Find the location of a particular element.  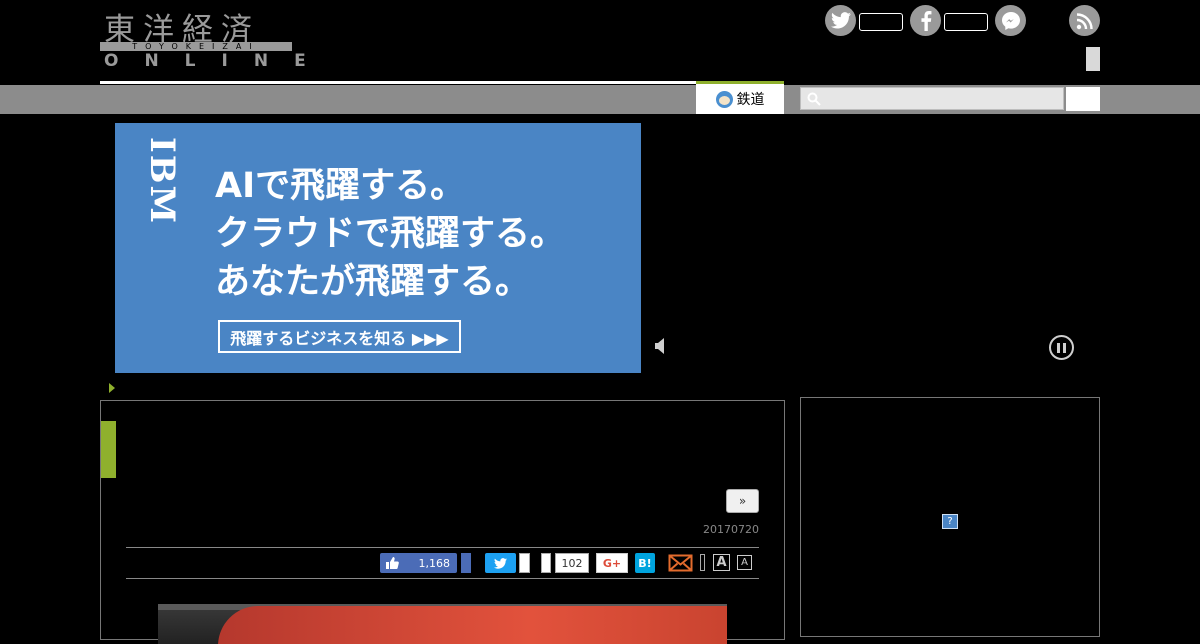

facebook-share-button is located at coordinates (466, 563).